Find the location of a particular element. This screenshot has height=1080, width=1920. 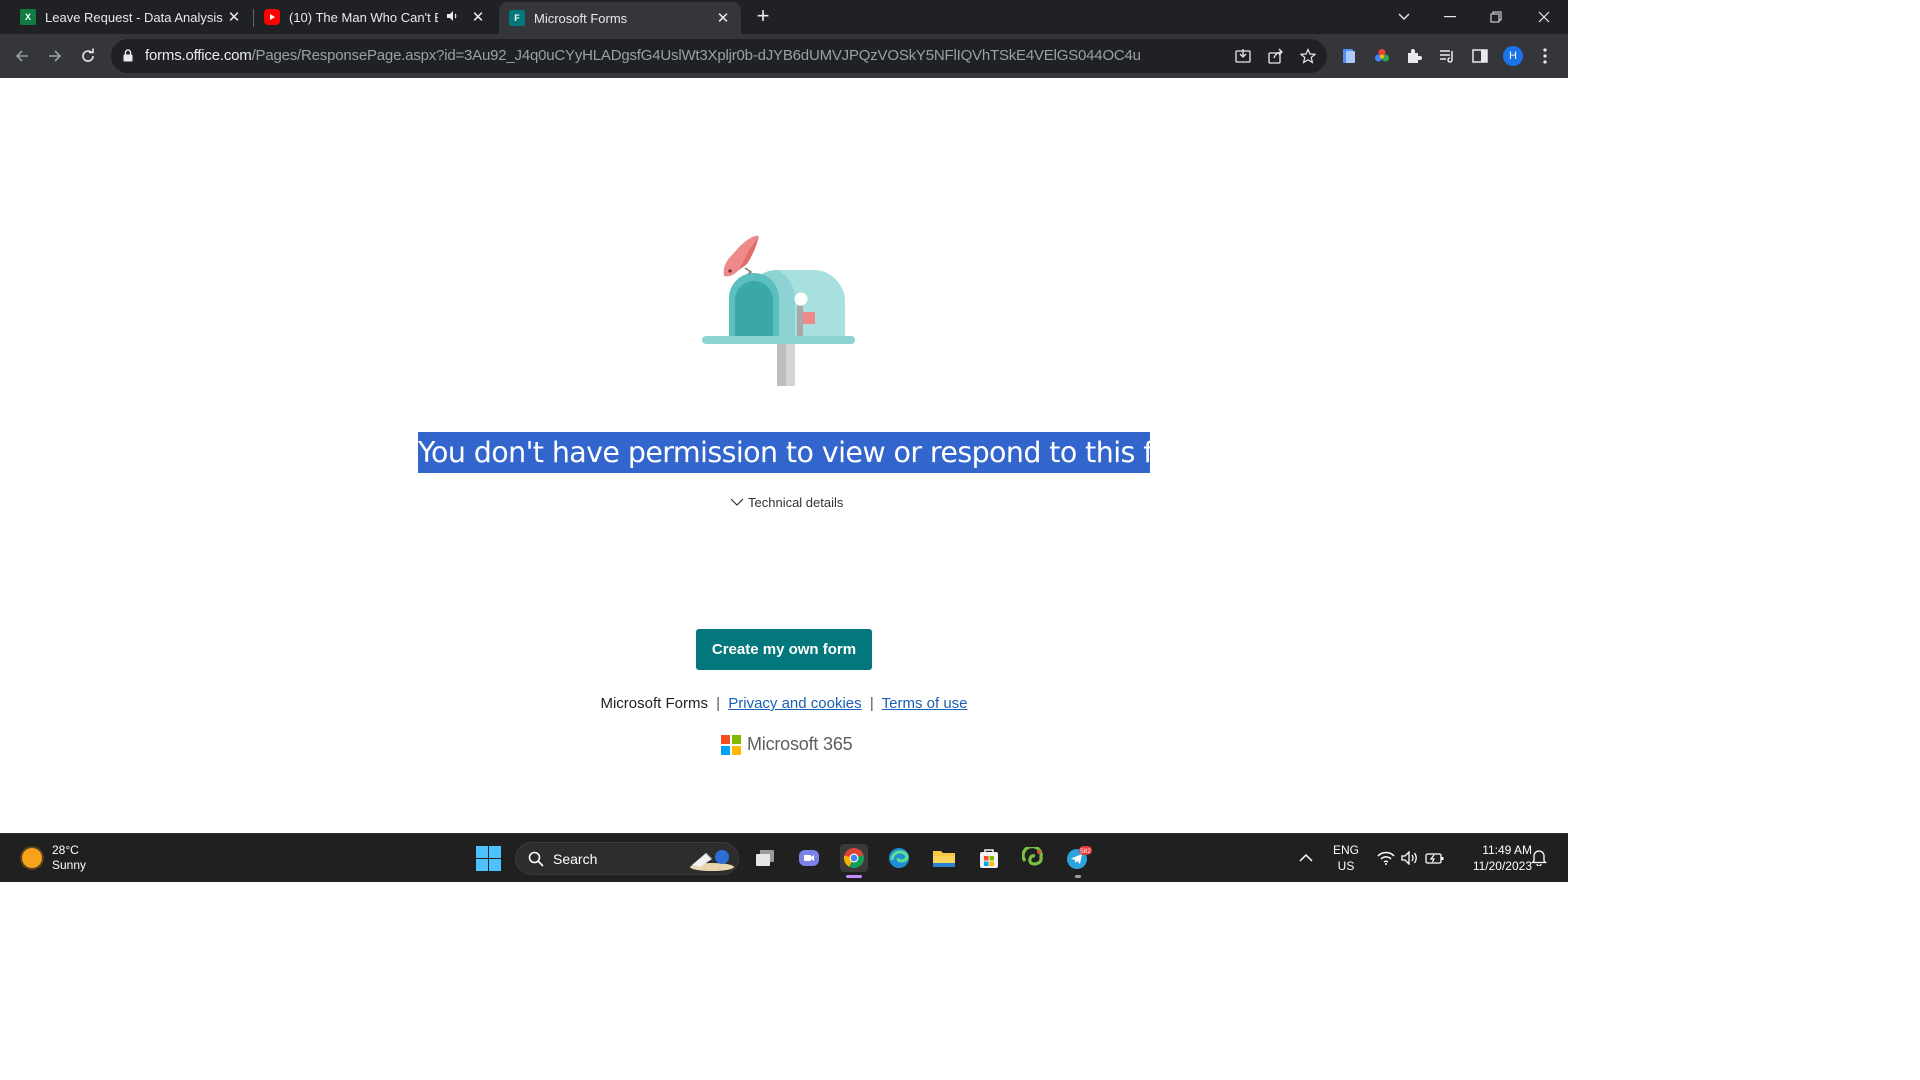

chevron-down-icon is located at coordinates (737, 502).